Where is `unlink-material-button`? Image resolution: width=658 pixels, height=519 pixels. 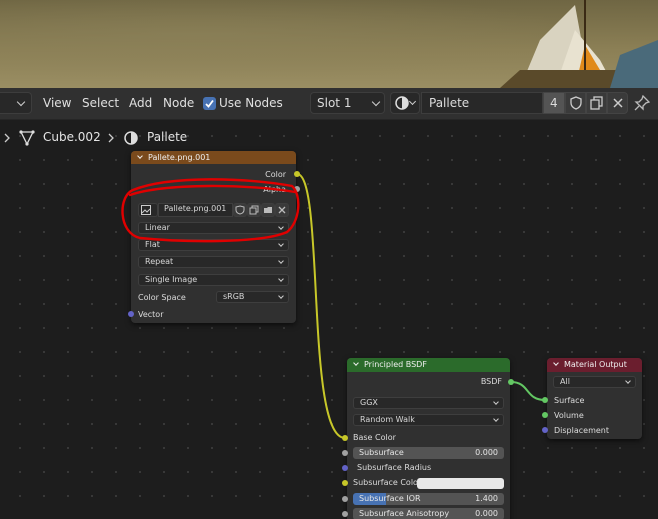
unlink-material-button is located at coordinates (617, 103).